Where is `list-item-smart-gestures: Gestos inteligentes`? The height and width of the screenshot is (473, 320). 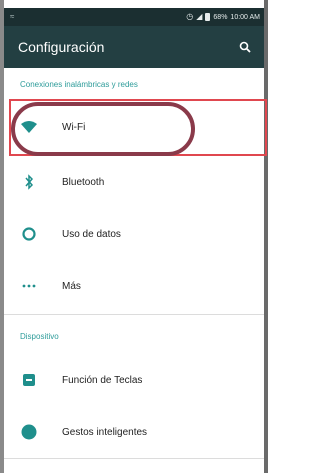
list-item-smart-gestures: Gestos inteligentes is located at coordinates (134, 432).